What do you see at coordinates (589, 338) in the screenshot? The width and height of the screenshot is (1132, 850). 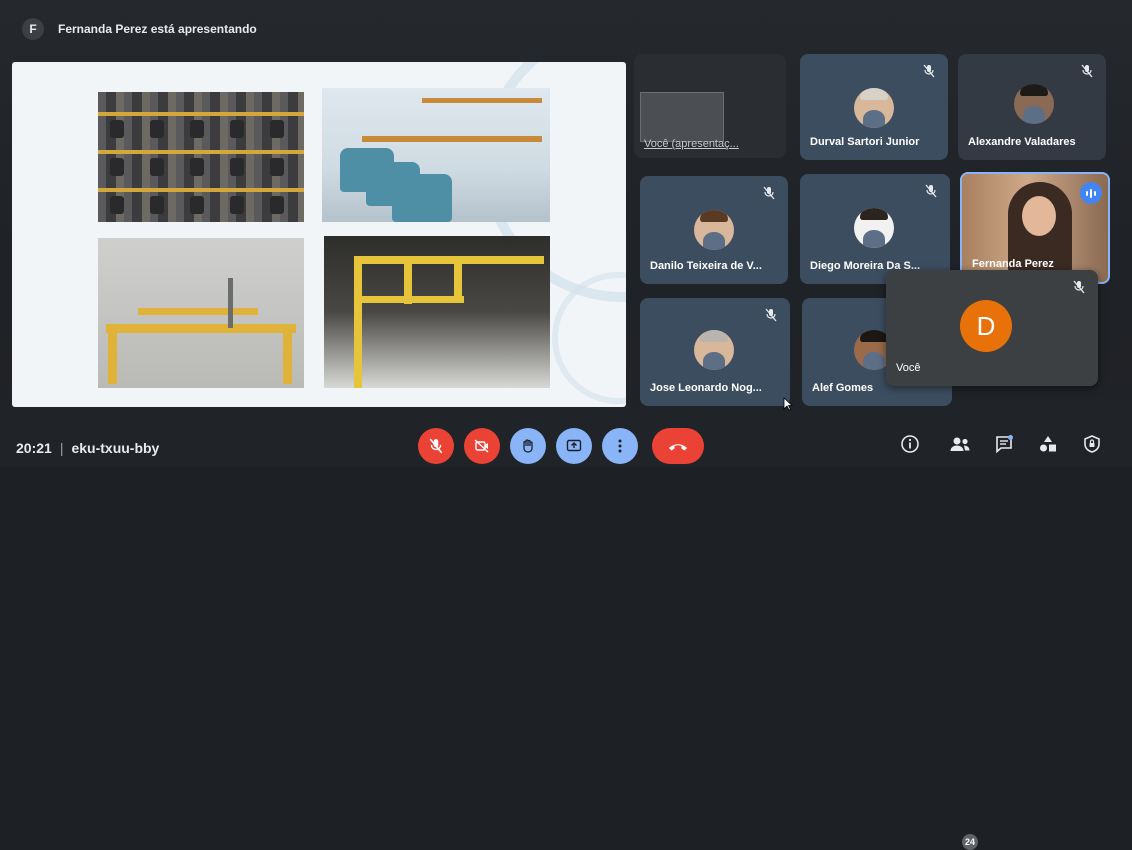 I see `slide-decoration` at bounding box center [589, 338].